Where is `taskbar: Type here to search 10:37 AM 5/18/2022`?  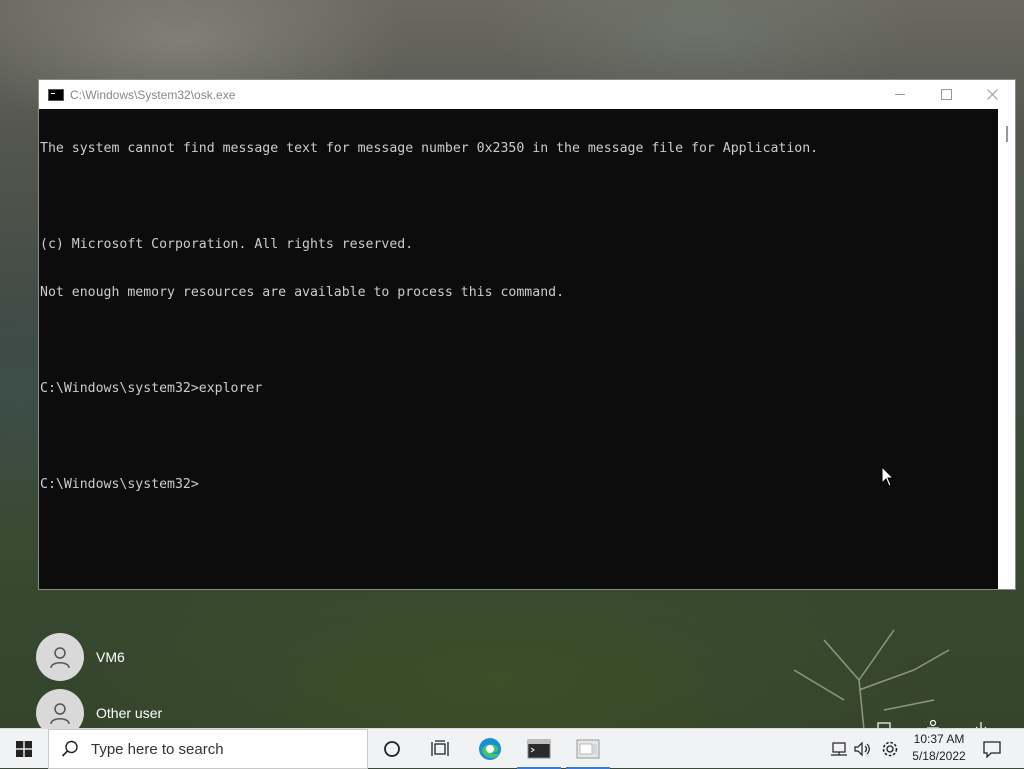 taskbar: Type here to search 10:37 AM 5/18/2022 is located at coordinates (512, 748).